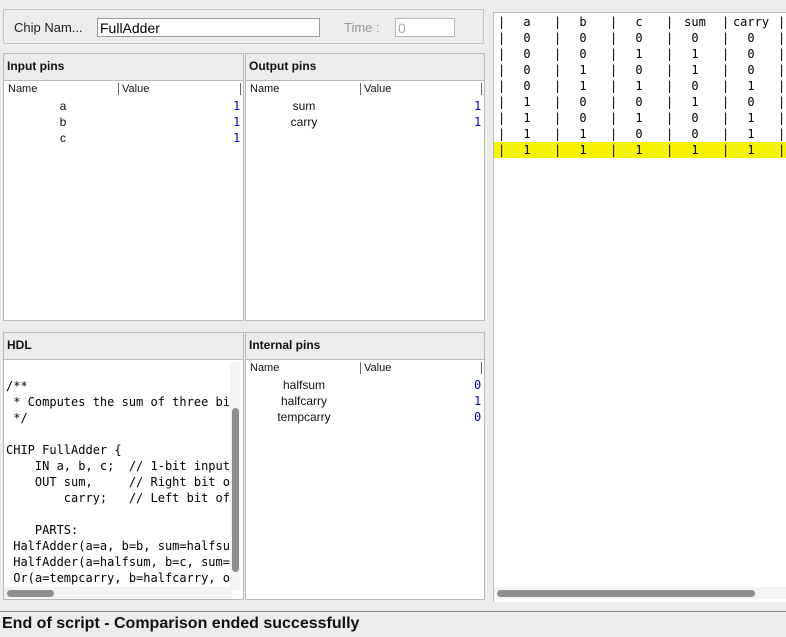 This screenshot has width=786, height=637. I want to click on chip-name-input: FullAdder, so click(208, 27).